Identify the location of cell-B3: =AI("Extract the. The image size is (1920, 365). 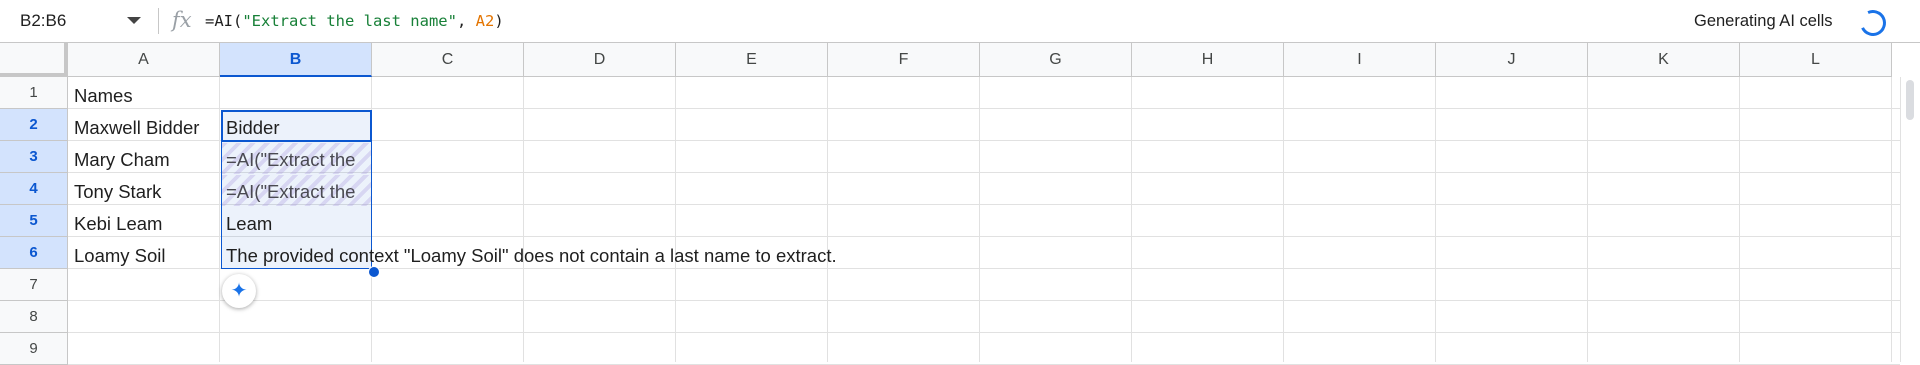
(297, 159).